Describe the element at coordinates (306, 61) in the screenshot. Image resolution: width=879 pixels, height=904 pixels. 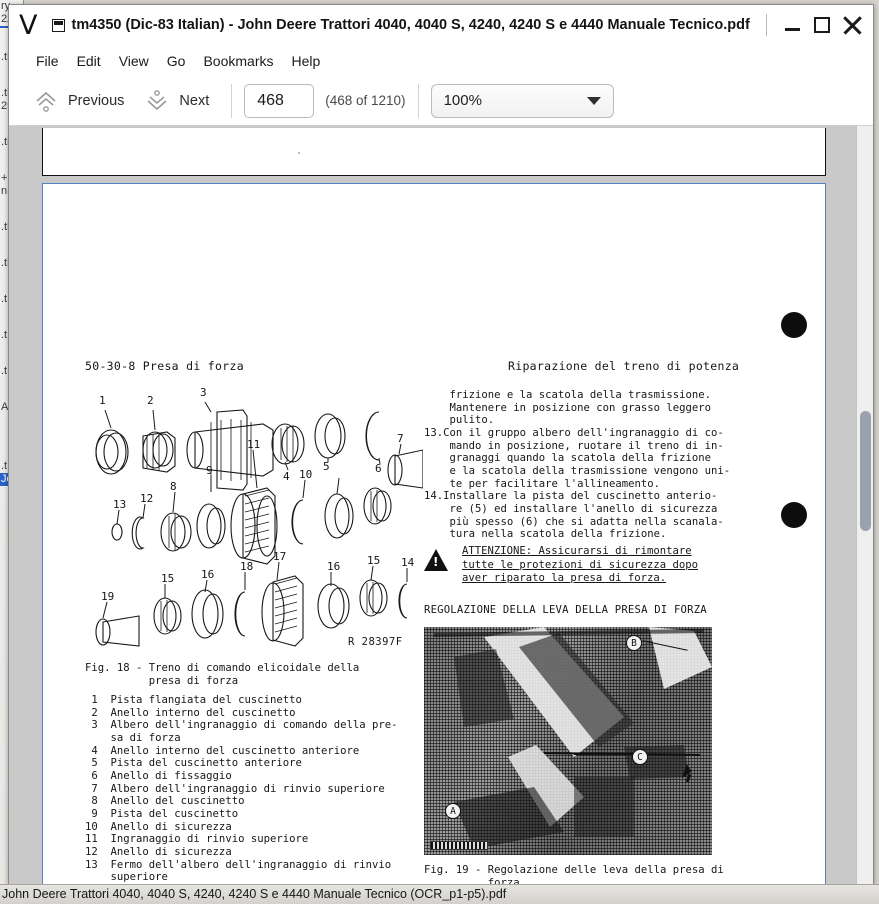
I see `menu-help: Help` at that location.